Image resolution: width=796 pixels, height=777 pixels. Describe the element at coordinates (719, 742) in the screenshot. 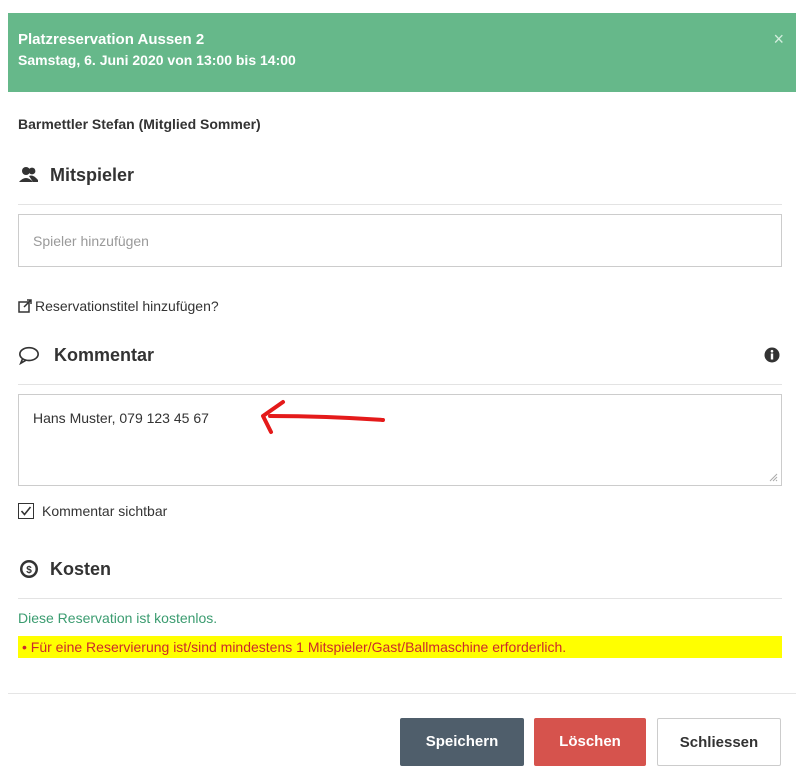

I see `close-button: Schliessen` at that location.